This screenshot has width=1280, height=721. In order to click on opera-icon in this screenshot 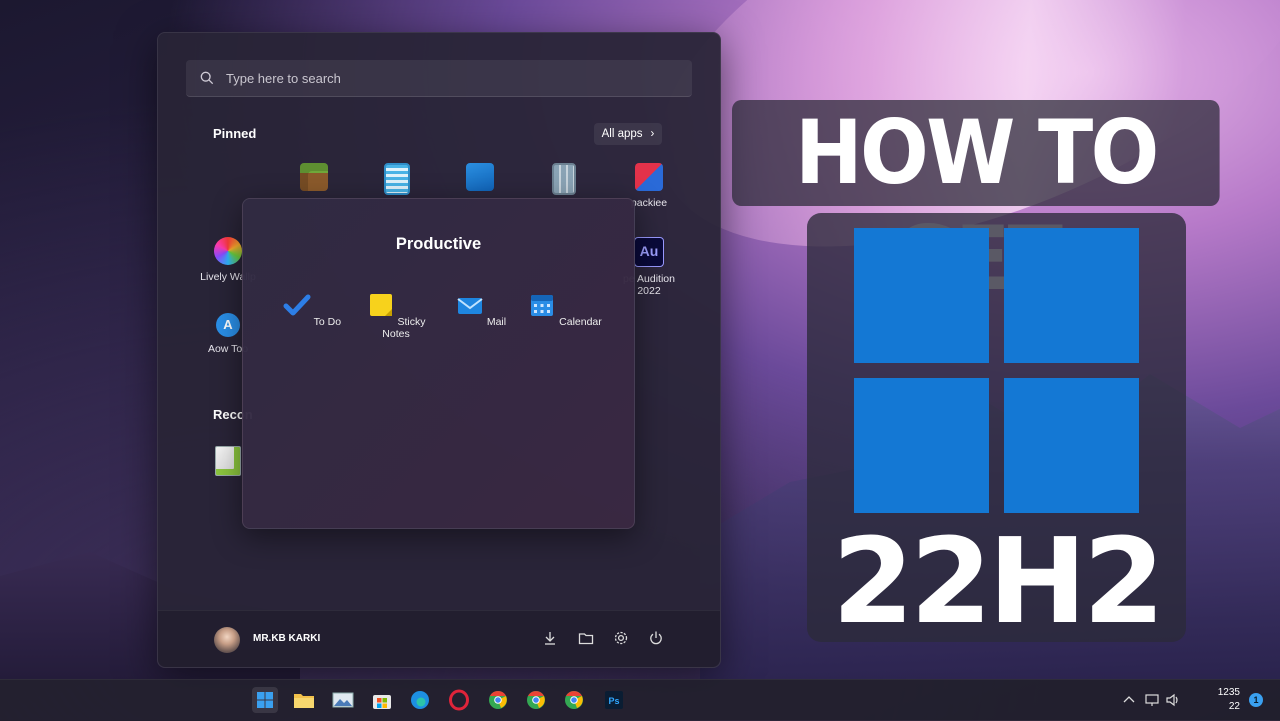, I will do `click(459, 700)`.